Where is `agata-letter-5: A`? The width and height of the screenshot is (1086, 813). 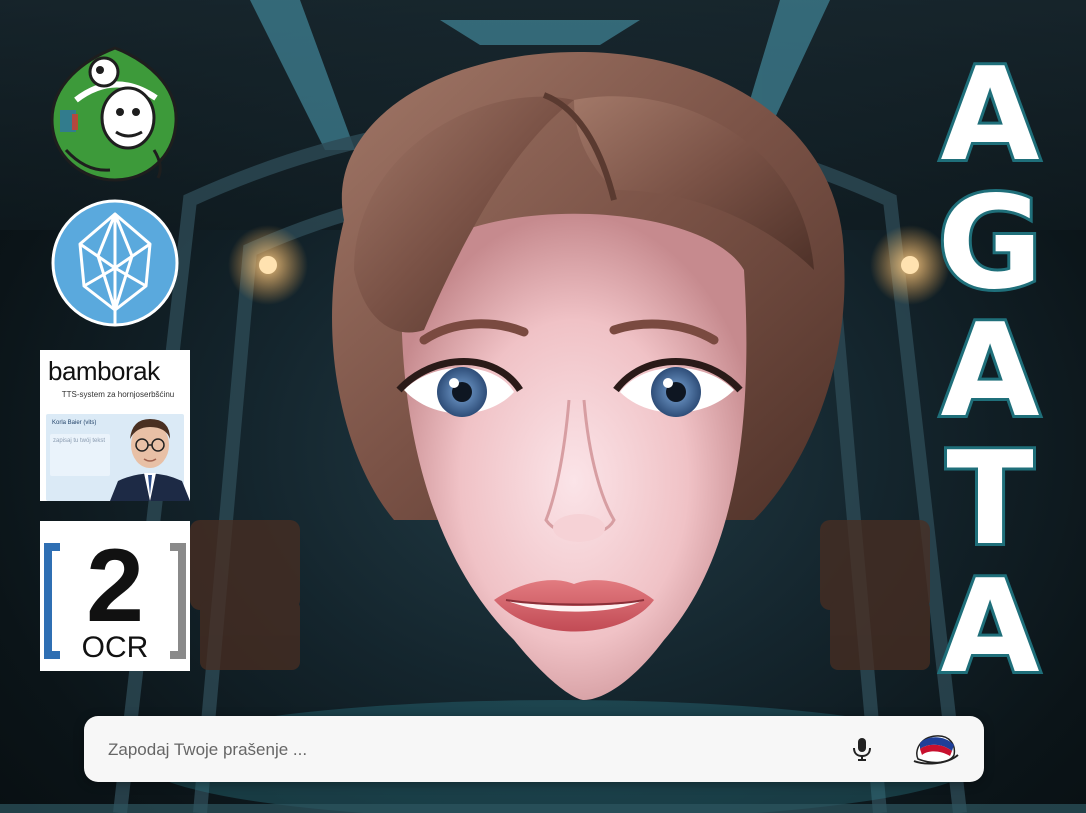 agata-letter-5: A is located at coordinates (989, 627).